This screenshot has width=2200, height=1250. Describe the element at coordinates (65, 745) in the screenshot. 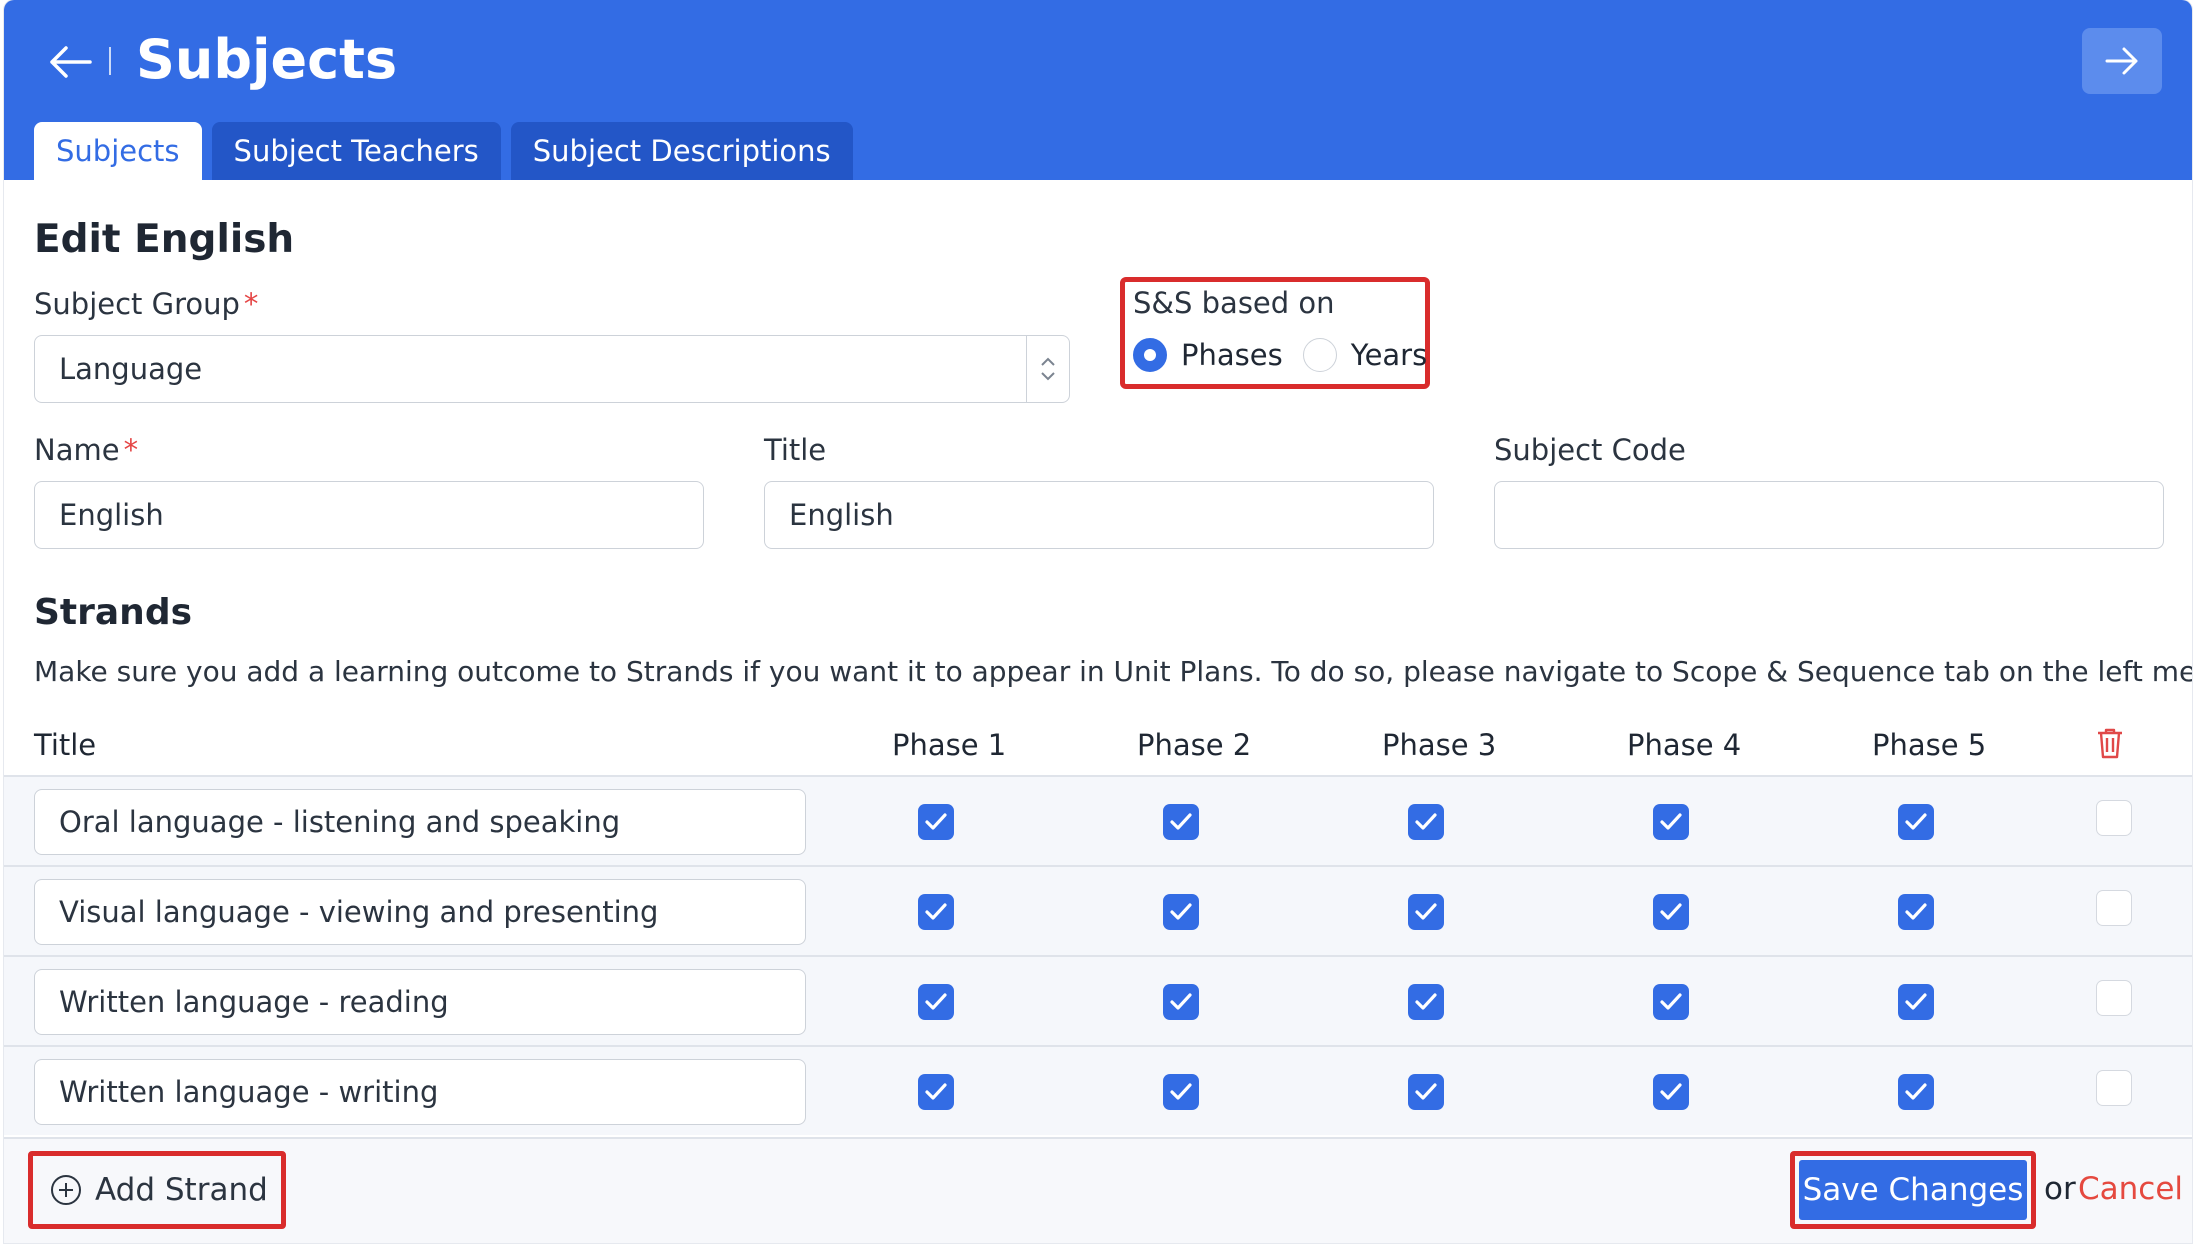

I see `column-title: Title` at that location.